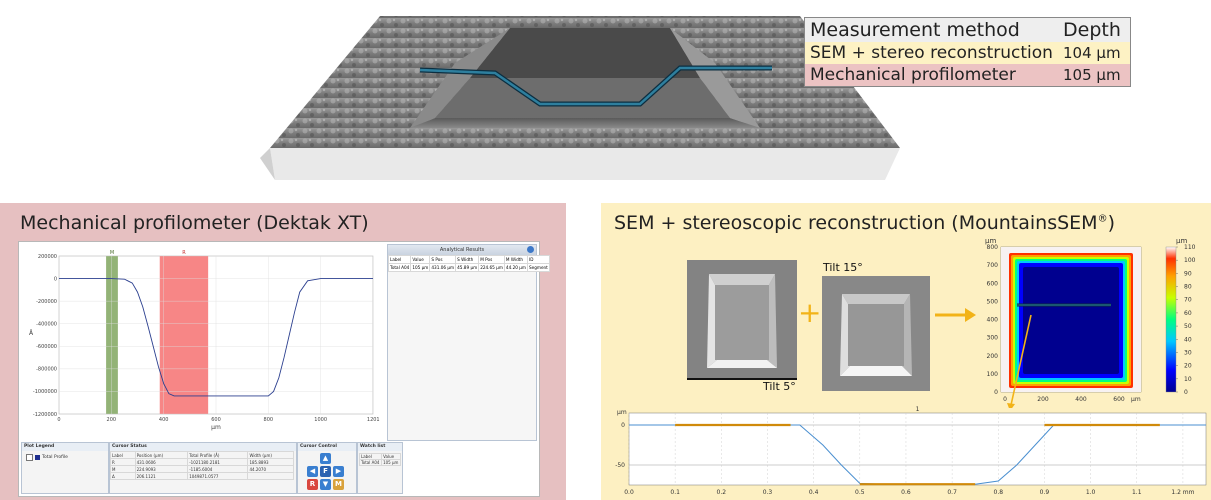  I want to click on table-row: SEM + stereo reconstruction 104 µm, so click(967, 53).